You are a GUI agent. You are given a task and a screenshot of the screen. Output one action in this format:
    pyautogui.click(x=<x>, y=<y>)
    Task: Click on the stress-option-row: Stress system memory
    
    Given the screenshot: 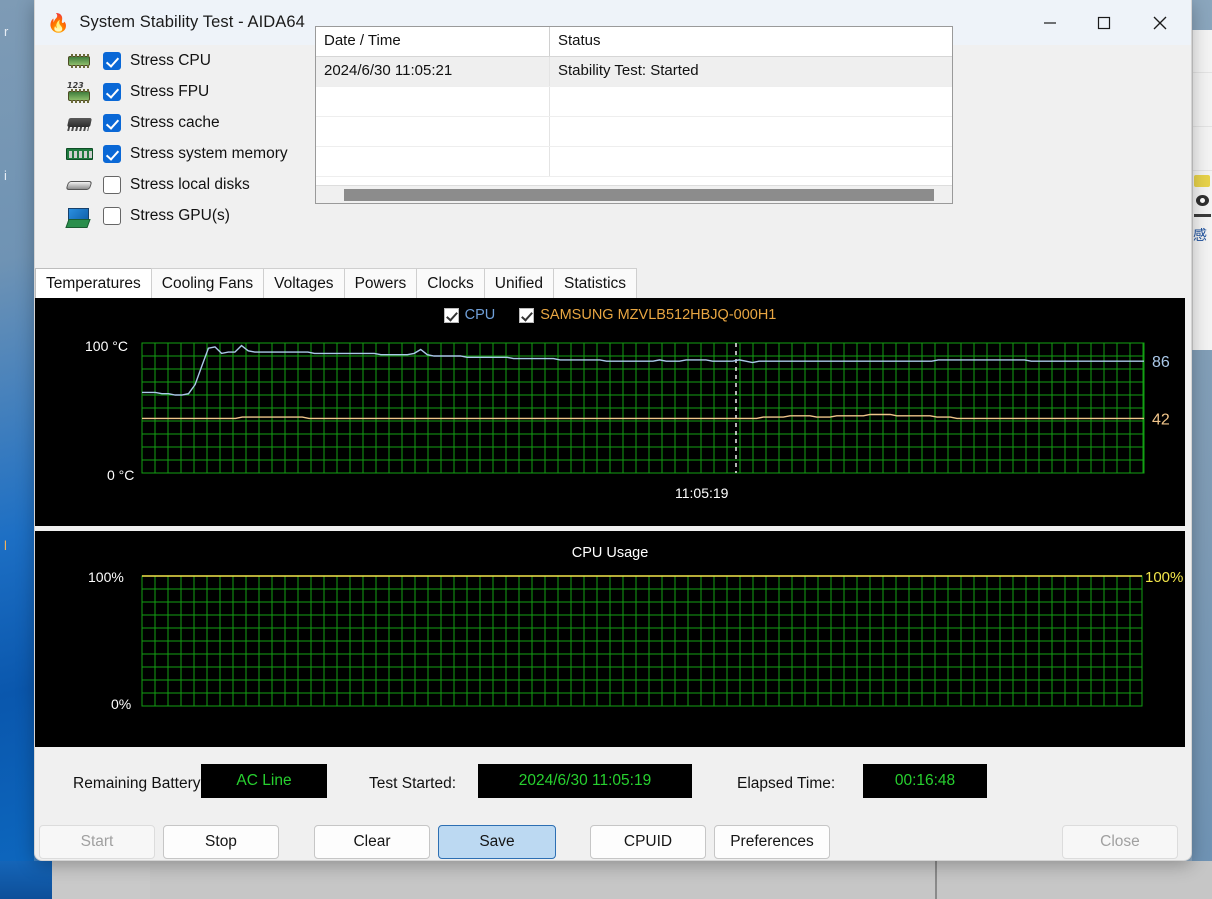 What is the action you would take?
    pyautogui.click(x=185, y=153)
    